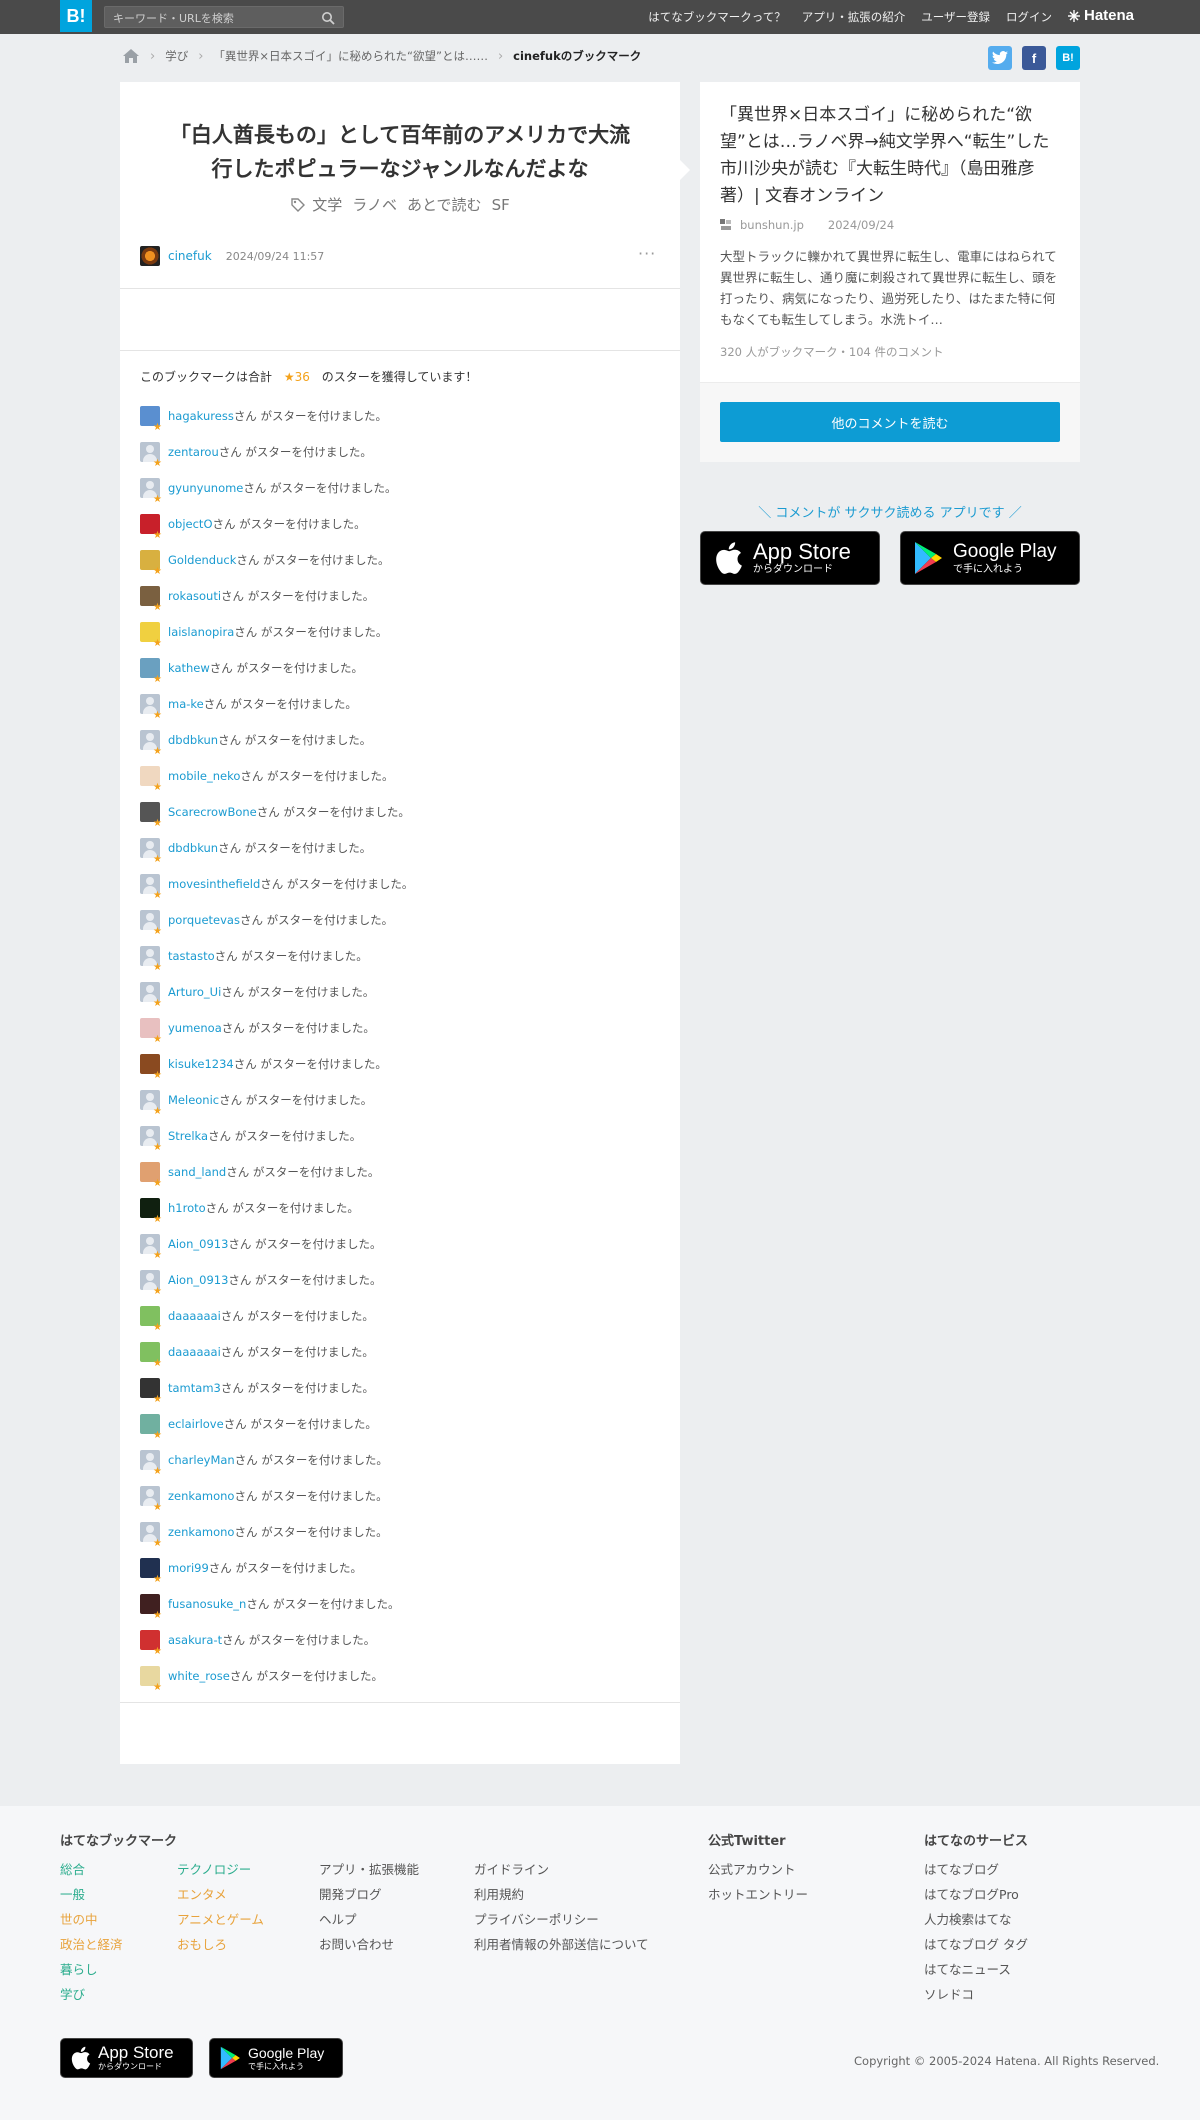 This screenshot has height=2120, width=1200. Describe the element at coordinates (204, 920) in the screenshot. I see `star-username: porquetevas` at that location.